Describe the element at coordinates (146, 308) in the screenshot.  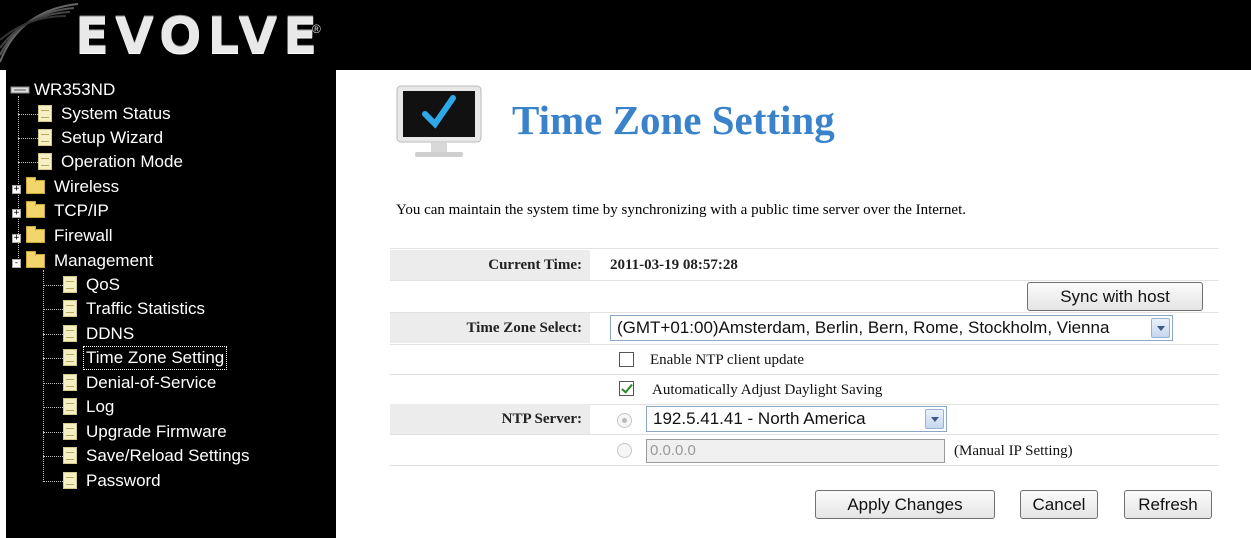
I see `sidebar-item-label: Traffic Statistics` at that location.